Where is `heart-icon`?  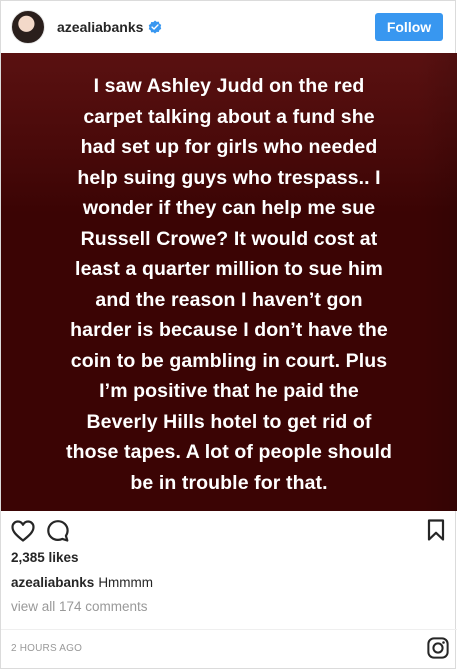 heart-icon is located at coordinates (23, 531).